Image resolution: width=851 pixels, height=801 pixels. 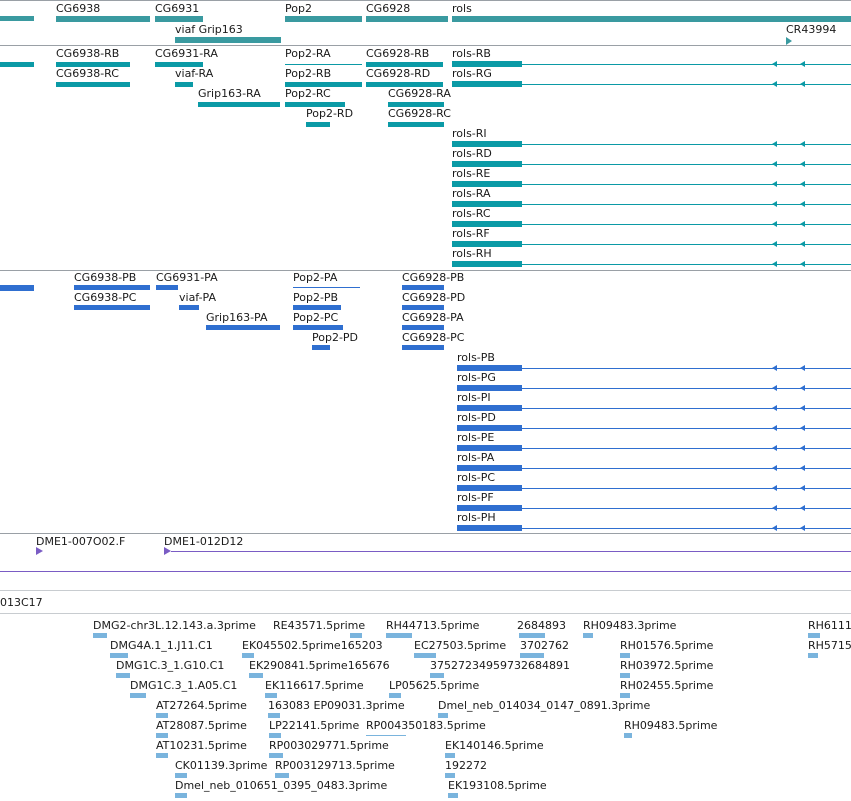 I want to click on transcript-label: rols-RE, so click(x=471, y=174).